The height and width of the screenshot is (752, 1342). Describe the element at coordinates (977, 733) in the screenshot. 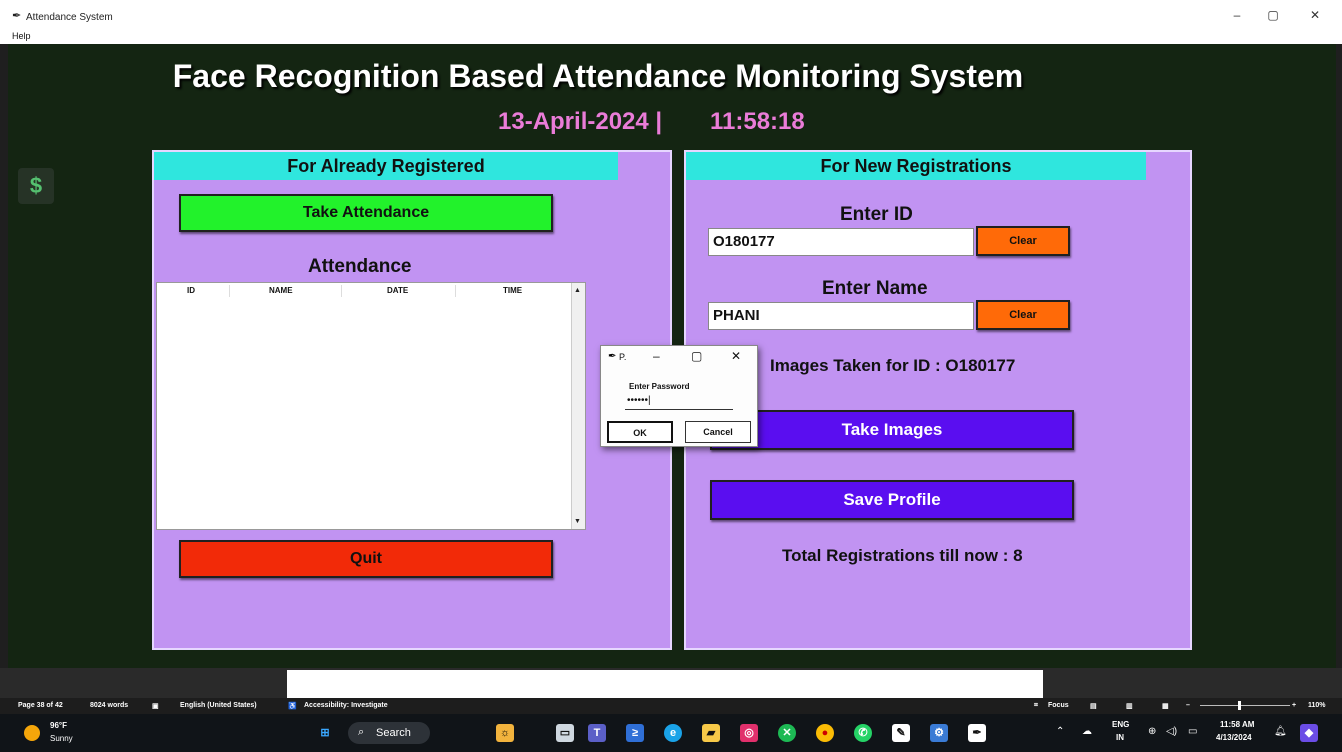

I see `feather-app-icon: ✒` at that location.